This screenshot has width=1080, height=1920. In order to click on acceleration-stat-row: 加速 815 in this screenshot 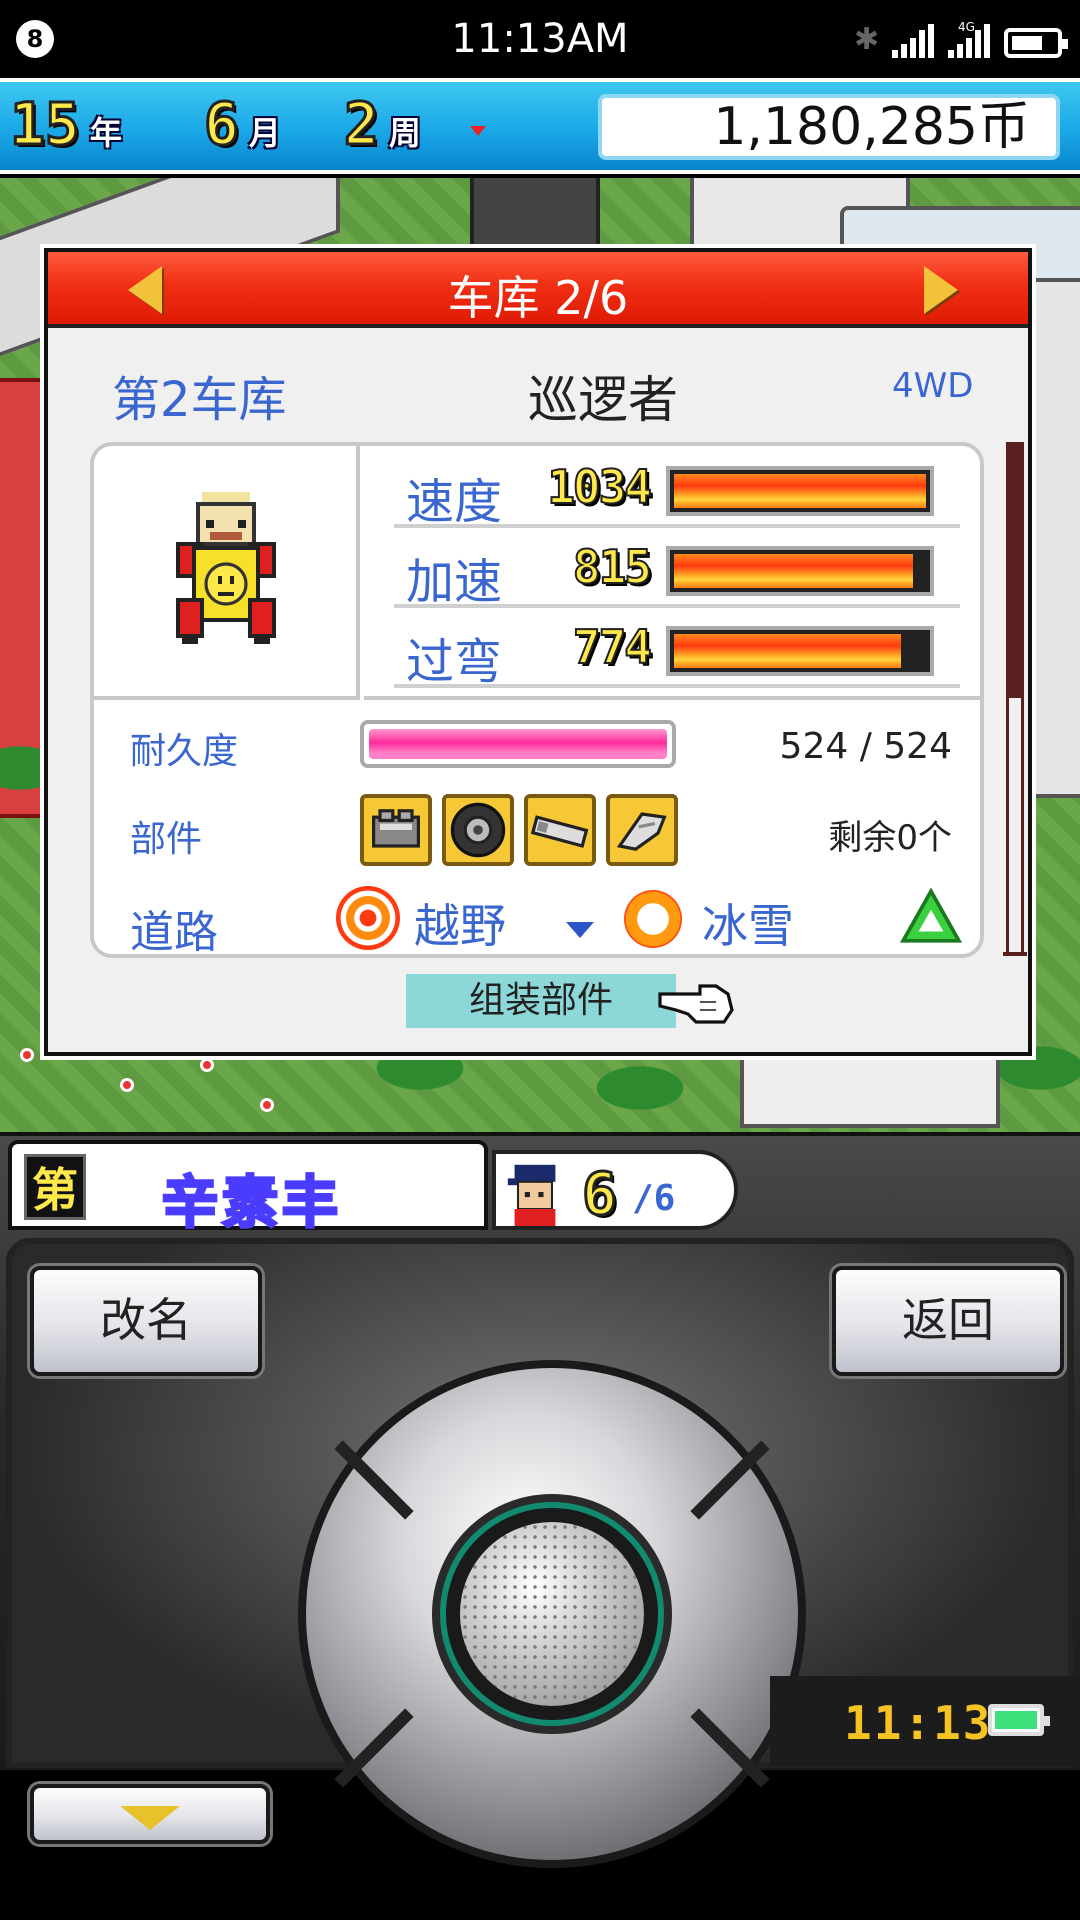, I will do `click(677, 571)`.